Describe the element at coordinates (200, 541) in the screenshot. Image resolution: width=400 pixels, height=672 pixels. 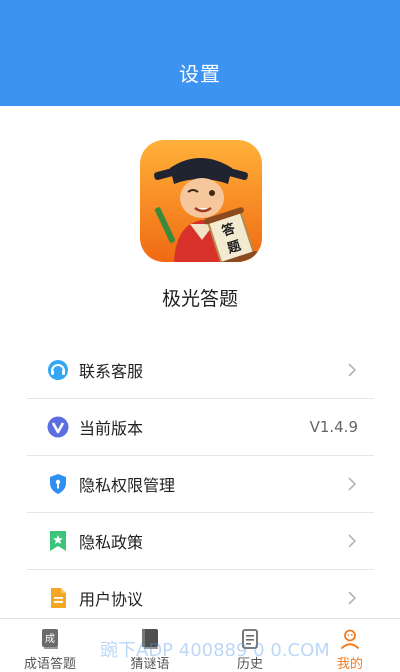
I see `menu-item-privacy-policy: 隐私政策` at that location.